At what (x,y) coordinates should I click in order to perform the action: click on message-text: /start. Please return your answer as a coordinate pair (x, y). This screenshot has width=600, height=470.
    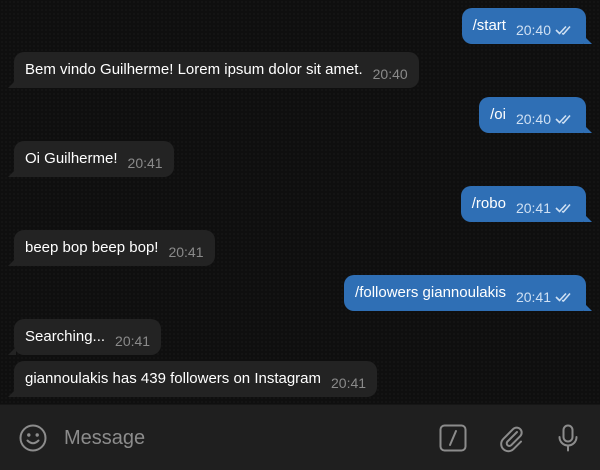
    Looking at the image, I should click on (489, 25).